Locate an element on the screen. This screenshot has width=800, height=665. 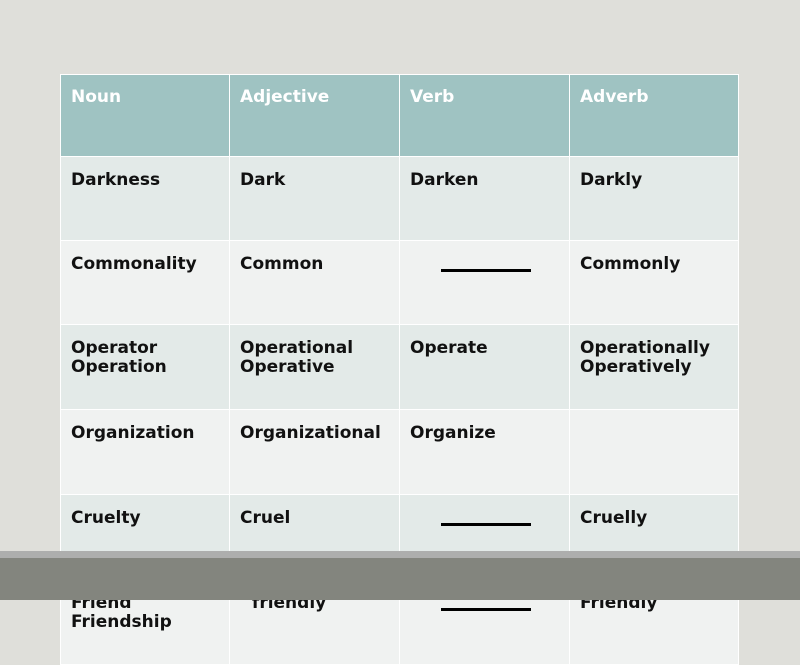
cell-content: Commonality is located at coordinates (146, 264).